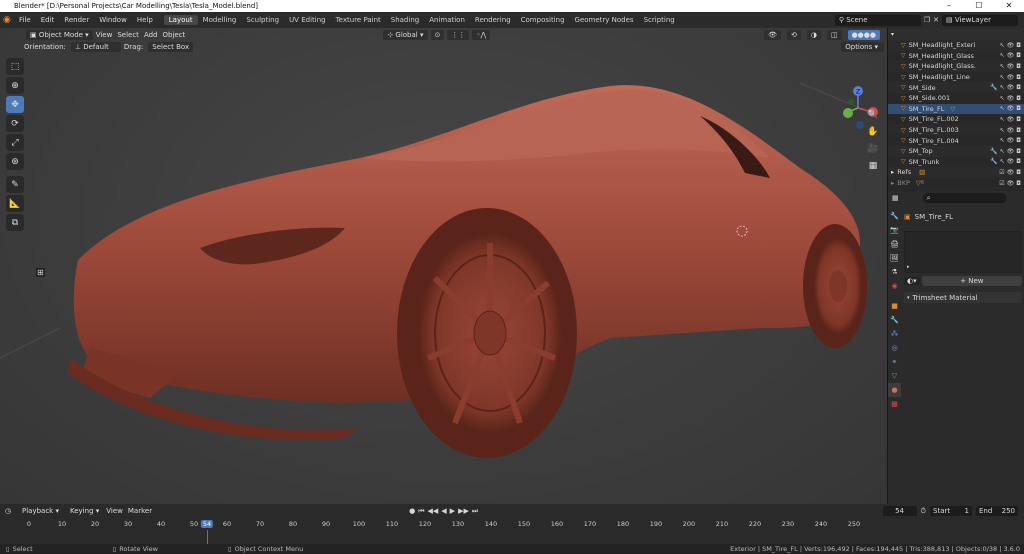 Image resolution: width=1024 pixels, height=554 pixels. I want to click on pivot-icon: ⊙, so click(437, 34).